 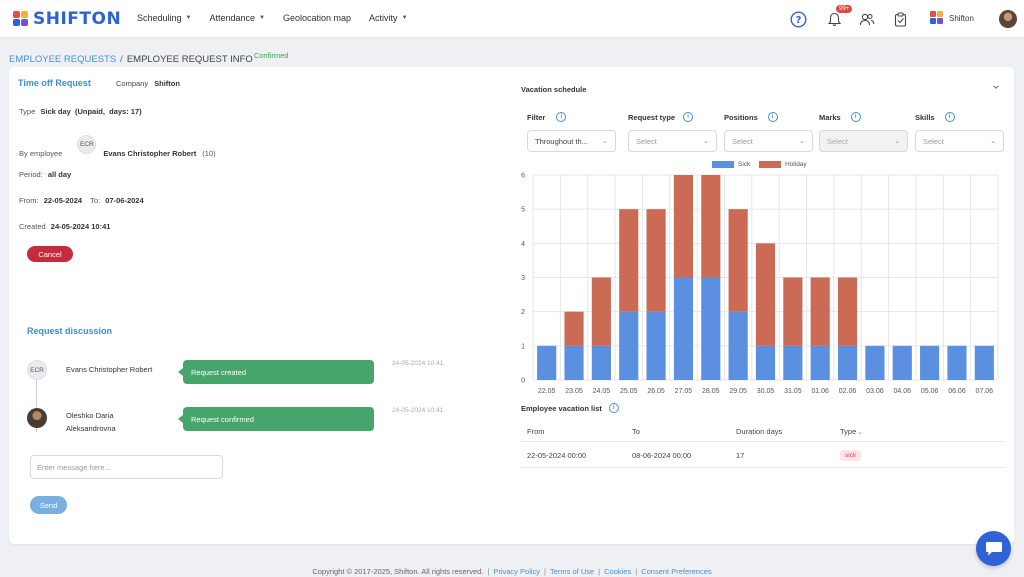 What do you see at coordinates (516, 571) in the screenshot?
I see `footer-privacy-link: Privacy Policy` at bounding box center [516, 571].